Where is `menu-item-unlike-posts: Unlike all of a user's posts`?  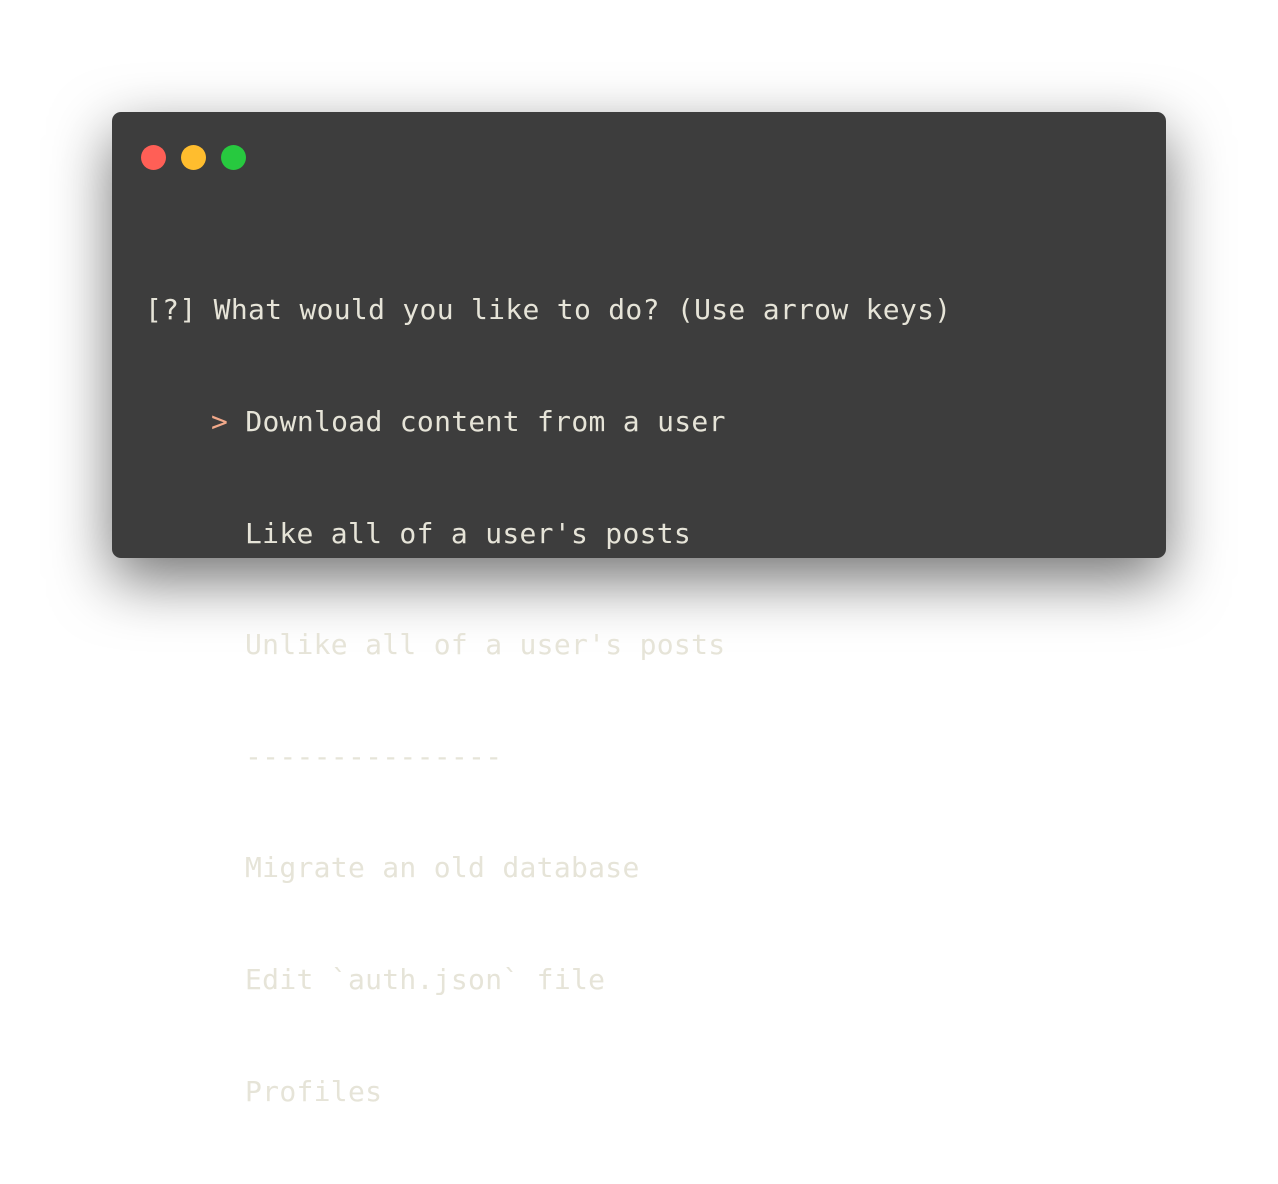
menu-item-unlike-posts: Unlike all of a user's posts is located at coordinates (548, 644).